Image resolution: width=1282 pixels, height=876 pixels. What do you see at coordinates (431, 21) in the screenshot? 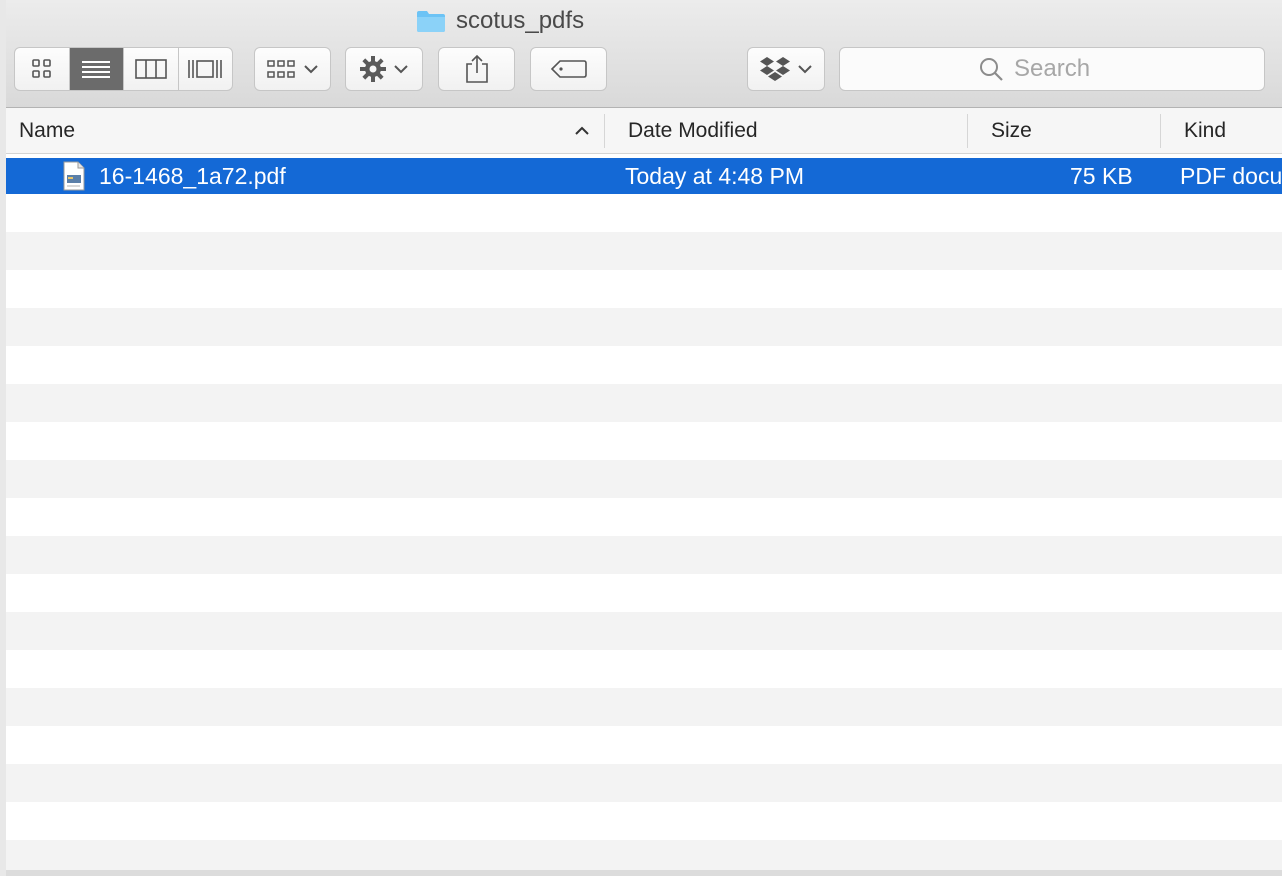
I see `folder-icon` at bounding box center [431, 21].